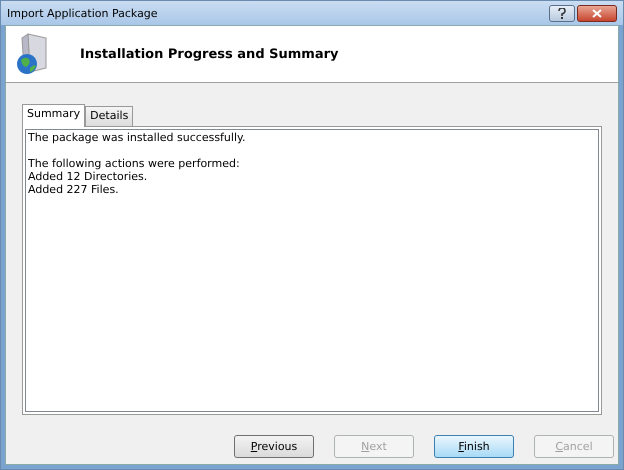  I want to click on help-button, so click(562, 13).